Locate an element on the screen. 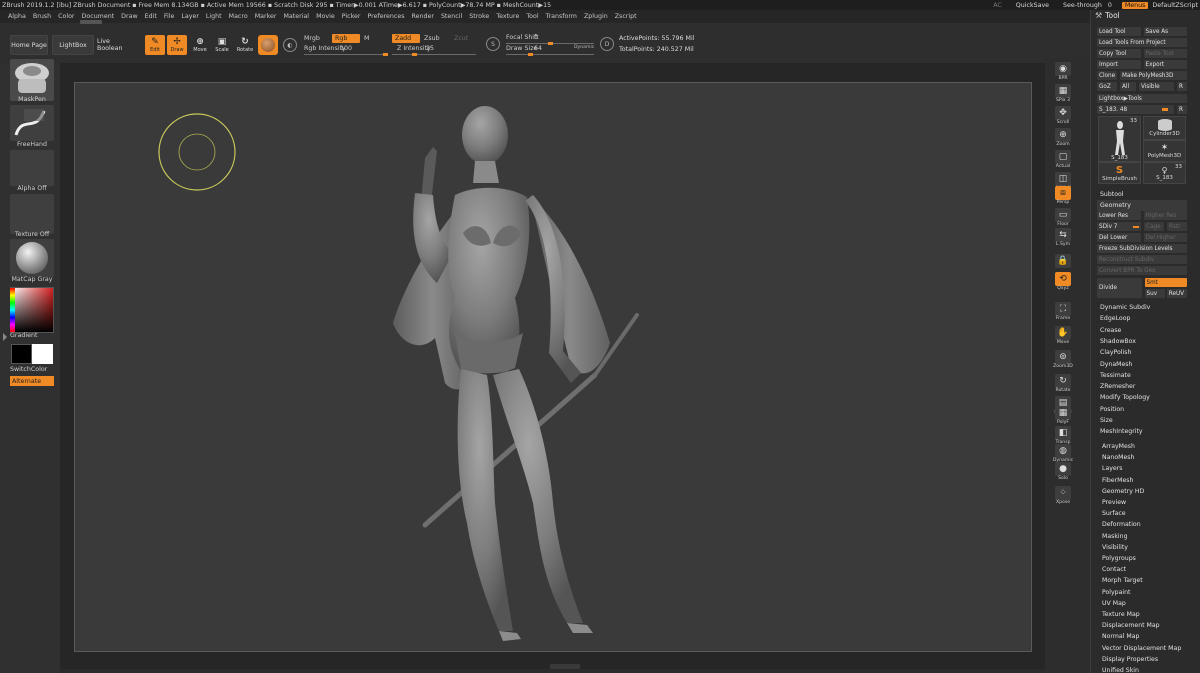 This screenshot has height=673, width=1200. menu-item-material: Material is located at coordinates (296, 16).